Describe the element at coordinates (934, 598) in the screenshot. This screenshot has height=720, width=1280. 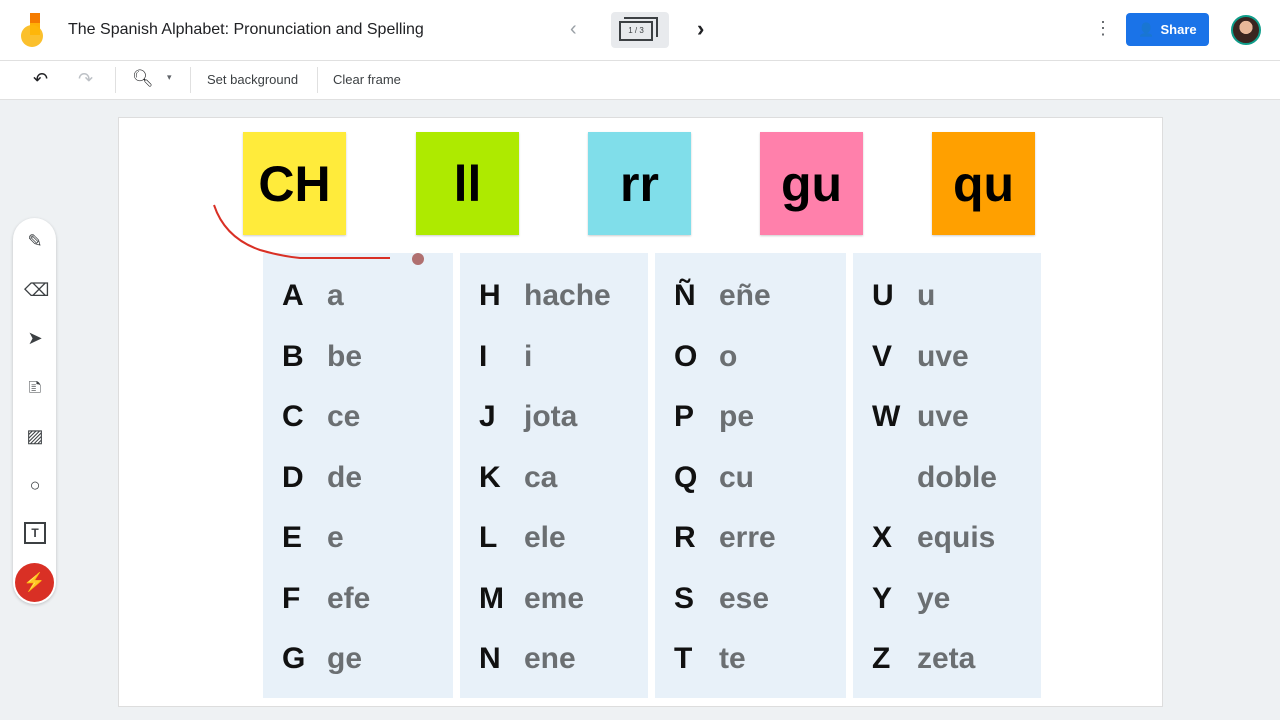
I see `letter-name: ye` at that location.